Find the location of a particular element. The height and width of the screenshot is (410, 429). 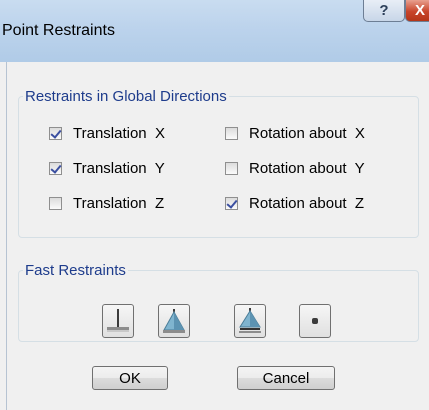

rotation-x-checkbox: Rotation about X is located at coordinates (295, 133).